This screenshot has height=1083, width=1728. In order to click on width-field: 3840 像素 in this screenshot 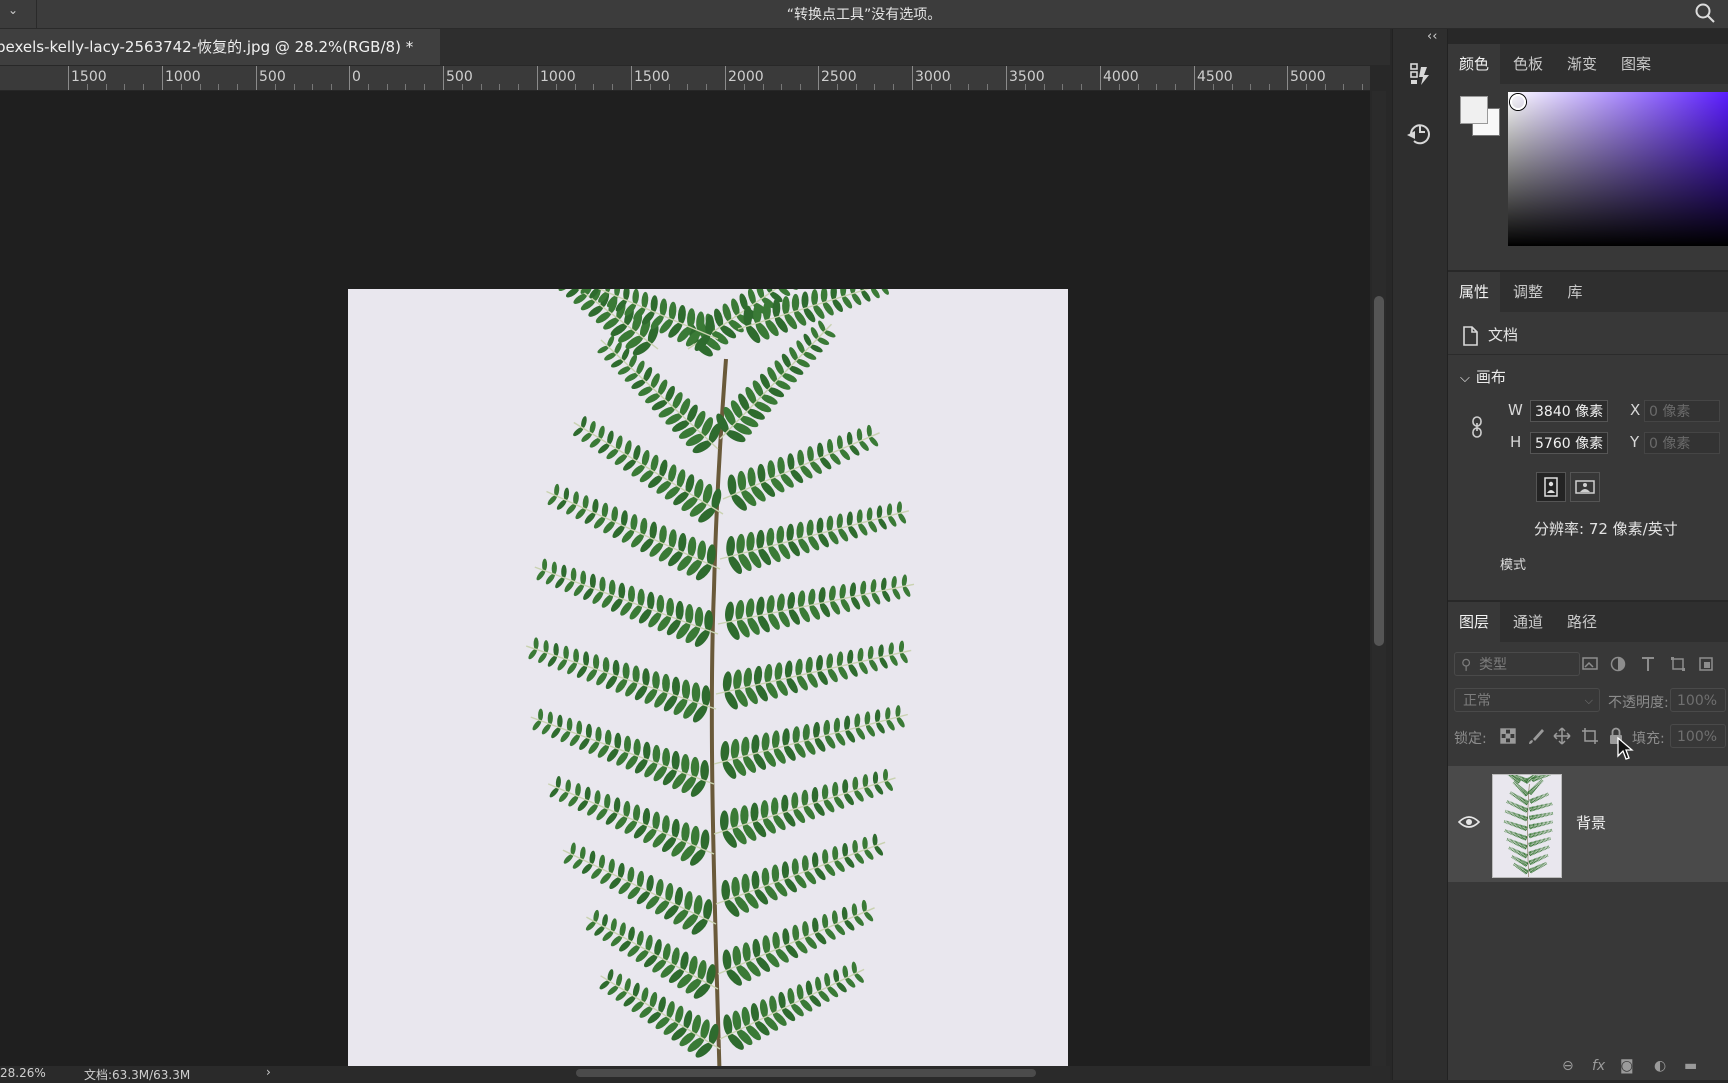, I will do `click(1569, 411)`.